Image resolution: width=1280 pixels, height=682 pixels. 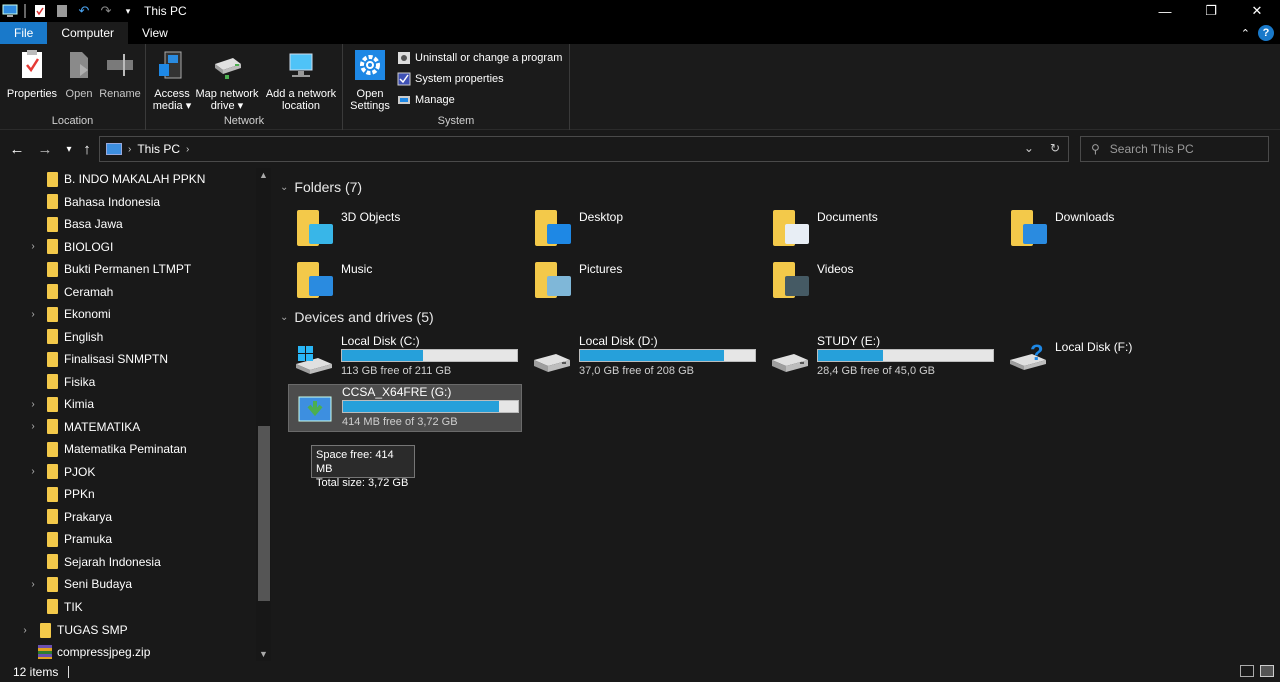 What do you see at coordinates (1029, 148) in the screenshot?
I see `address-dropdown-chevron-icon: ⌄` at bounding box center [1029, 148].